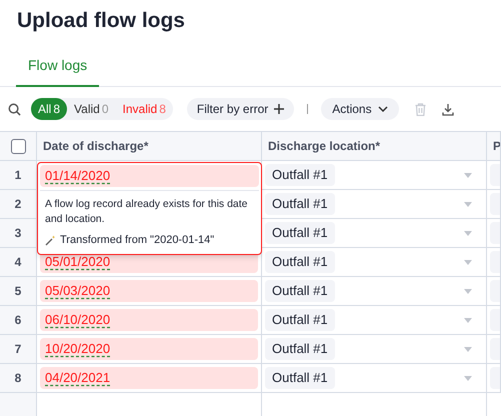 Image resolution: width=501 pixels, height=416 pixels. What do you see at coordinates (18, 146) in the screenshot?
I see `select-all-checkbox` at bounding box center [18, 146].